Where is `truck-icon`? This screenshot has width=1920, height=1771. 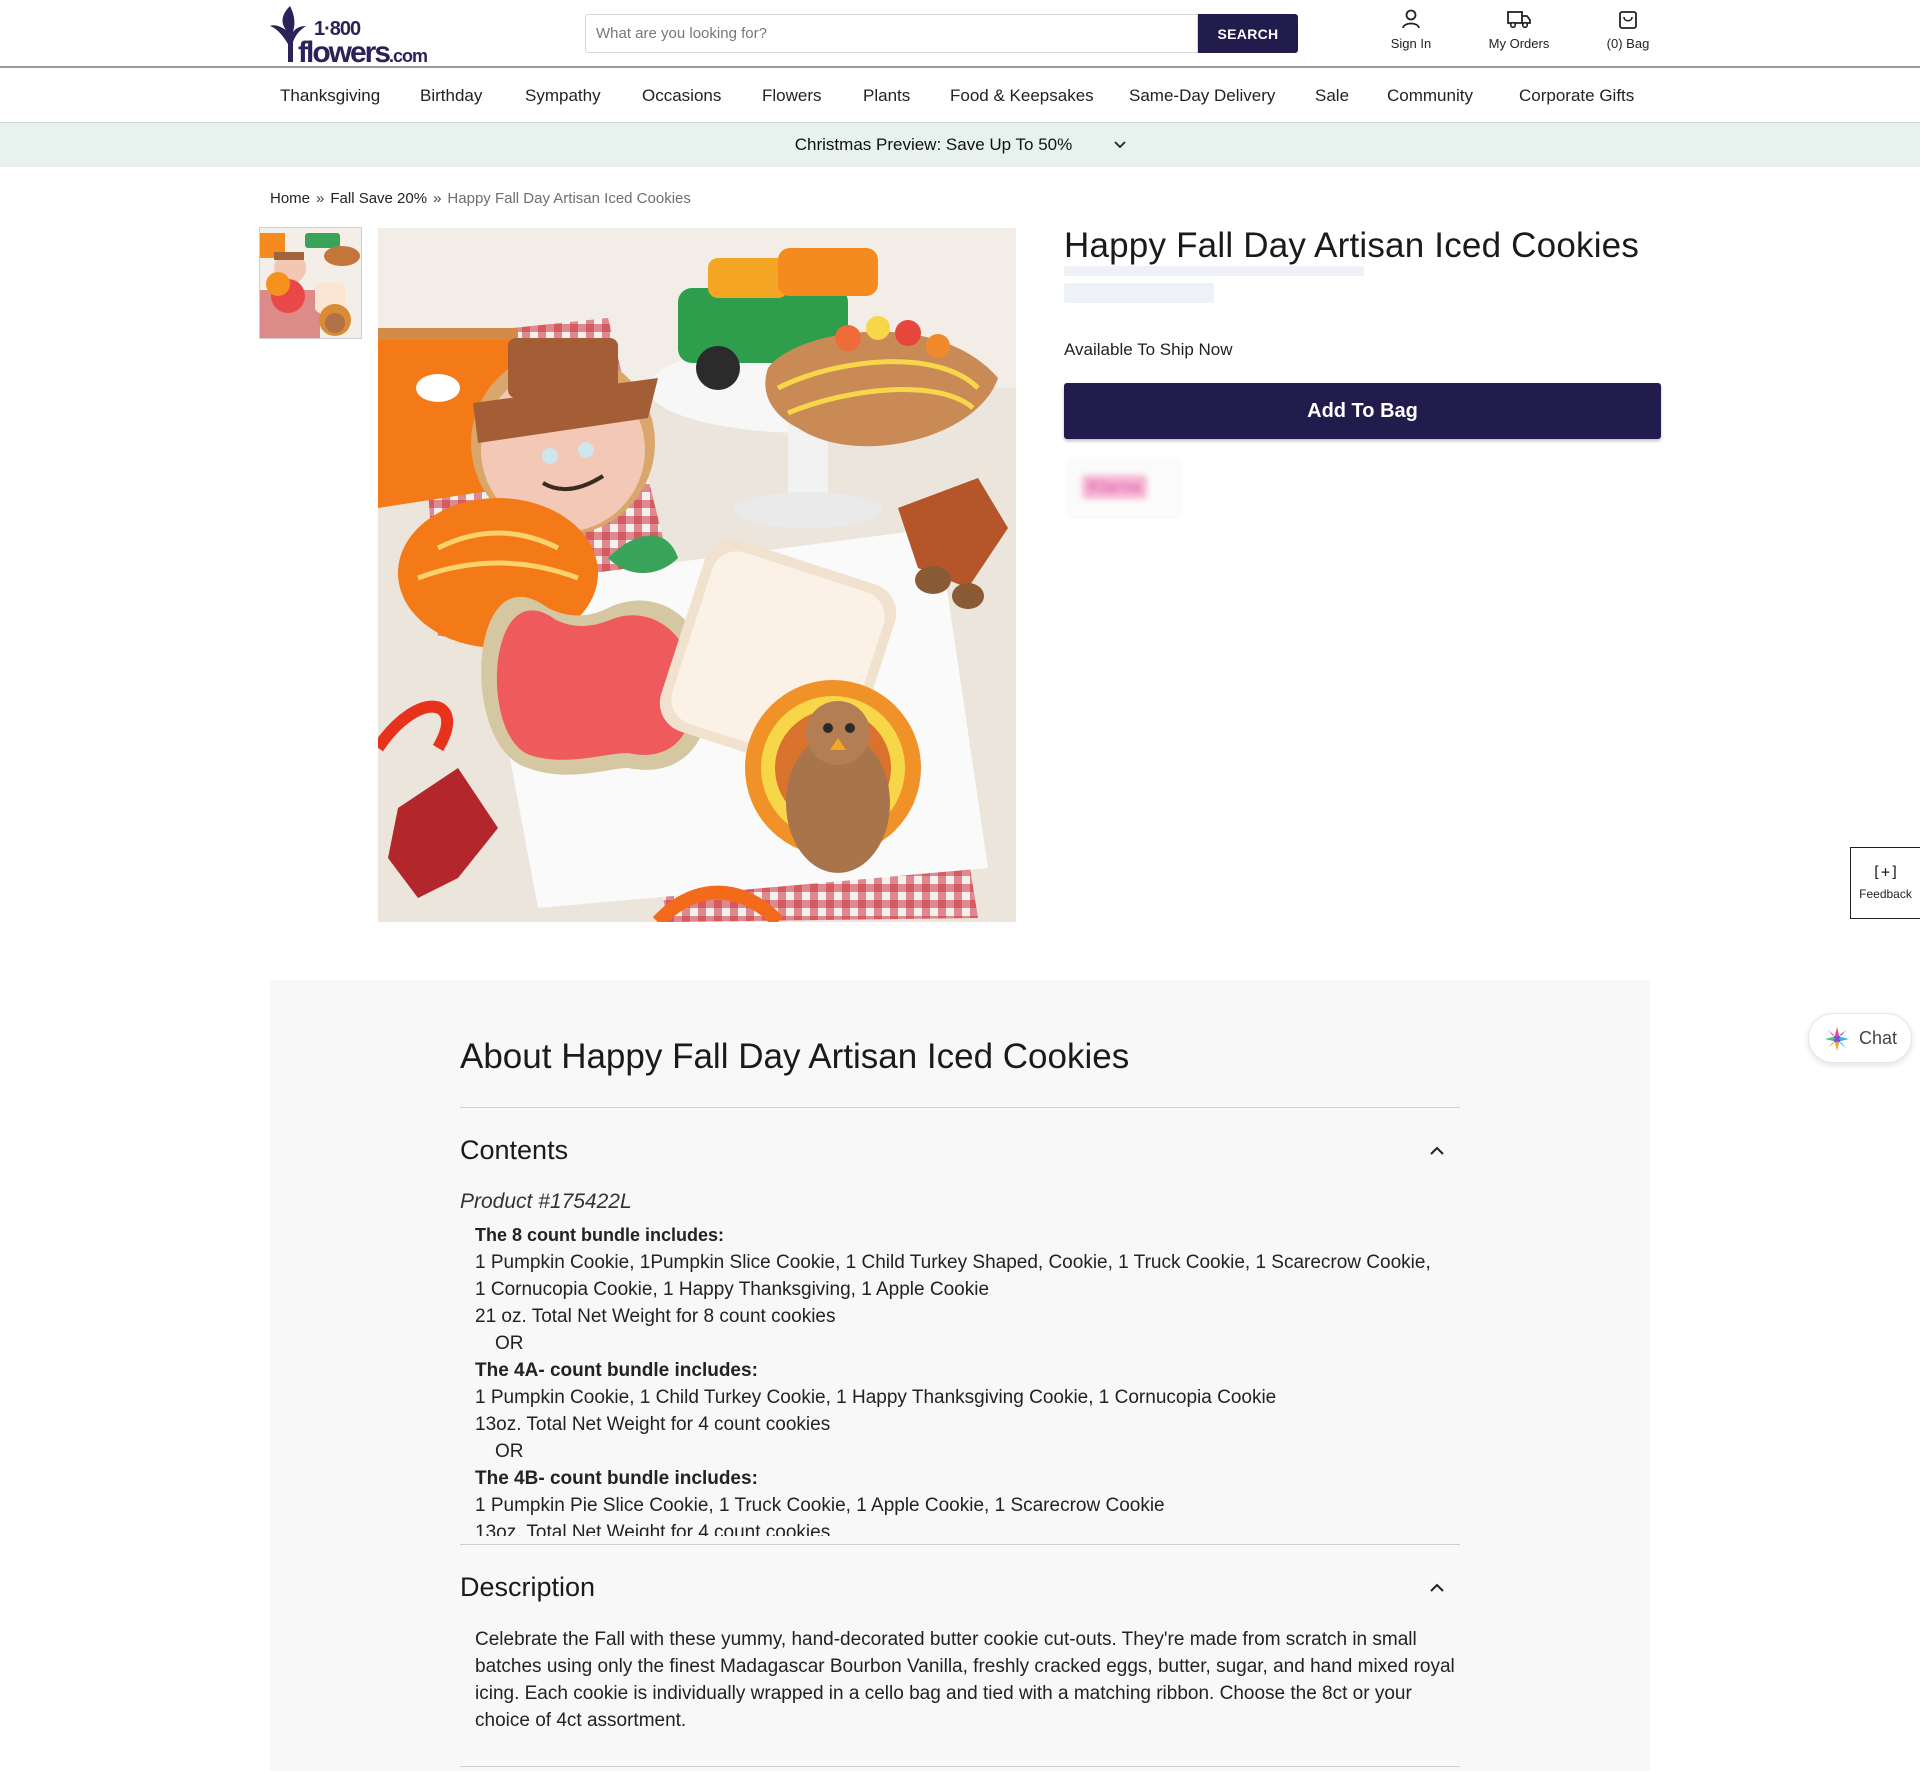
truck-icon is located at coordinates (1519, 20).